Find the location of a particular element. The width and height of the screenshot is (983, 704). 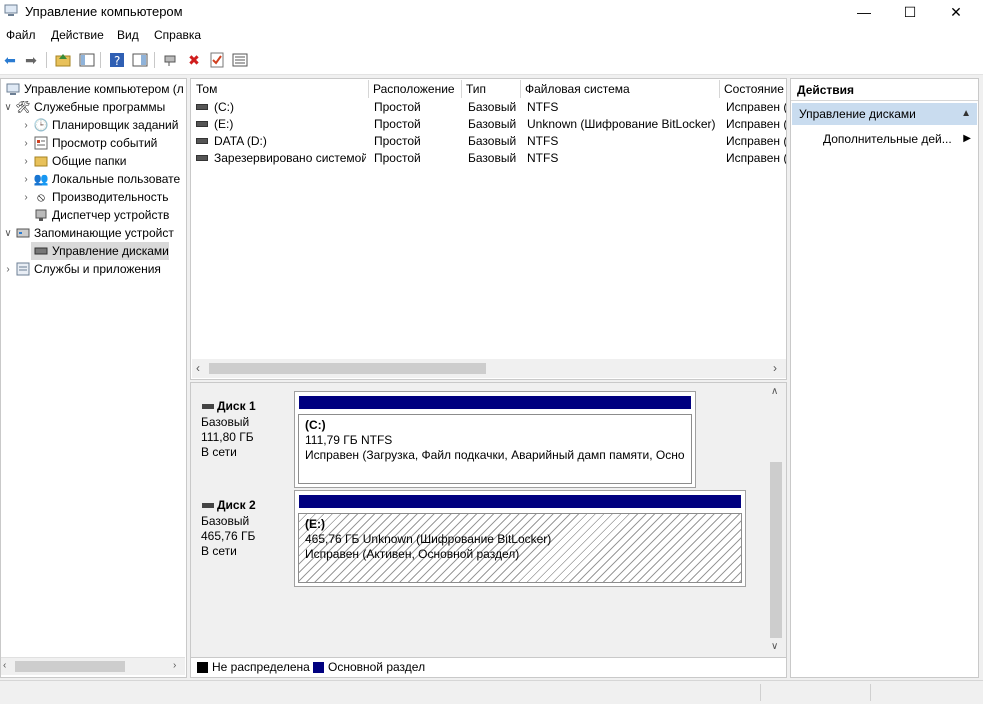

submenu-arrow-icon: ▶ is located at coordinates (967, 138).